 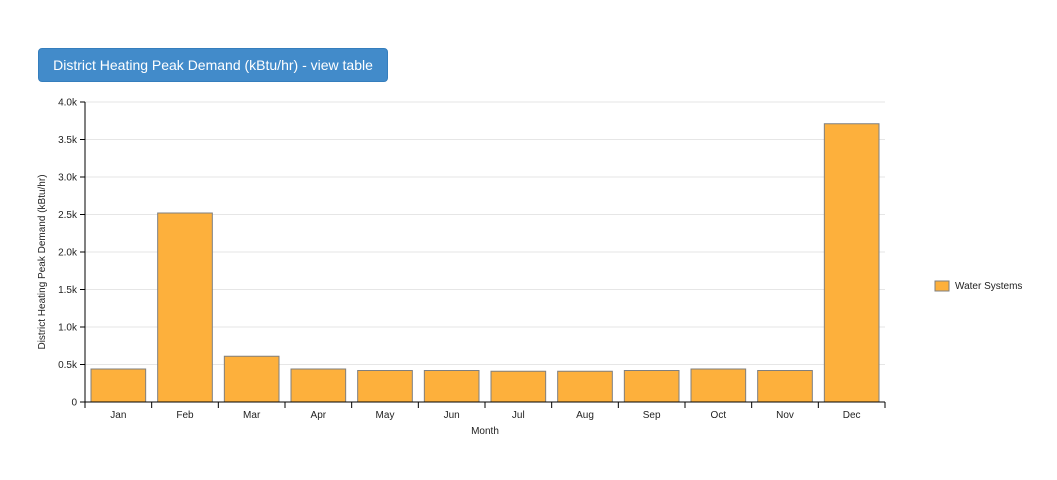 What do you see at coordinates (118, 415) in the screenshot?
I see `x-tick-label: Jan` at bounding box center [118, 415].